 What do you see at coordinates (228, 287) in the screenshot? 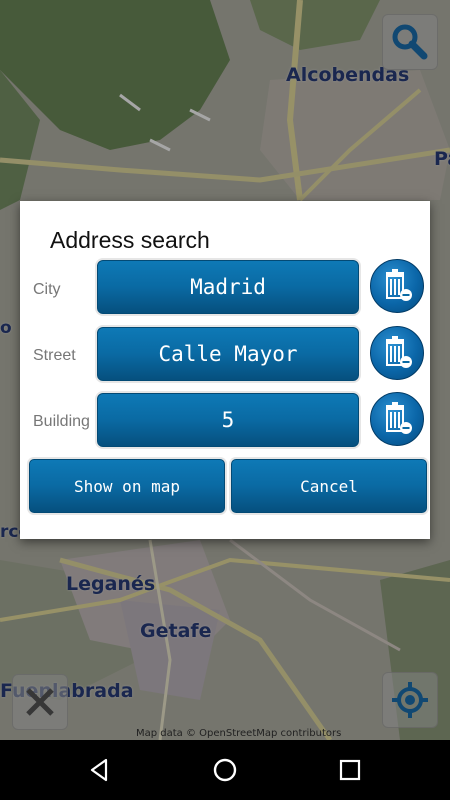
I see `city-field: Madrid` at bounding box center [228, 287].